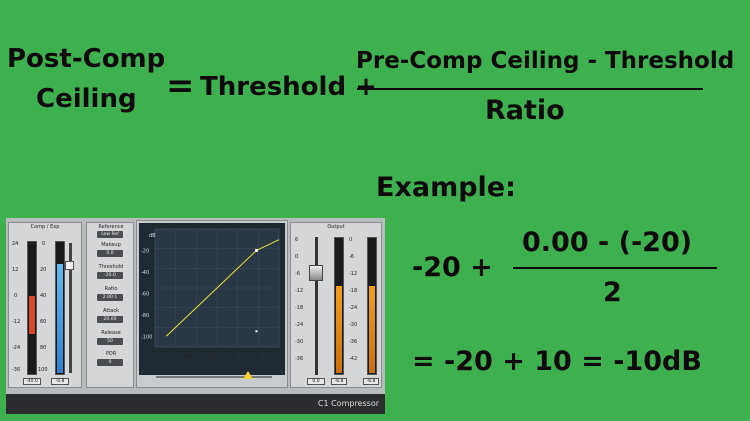 This screenshot has height=421, width=750. What do you see at coordinates (43, 370) in the screenshot?
I see `exp-scale-tick: 100` at bounding box center [43, 370].